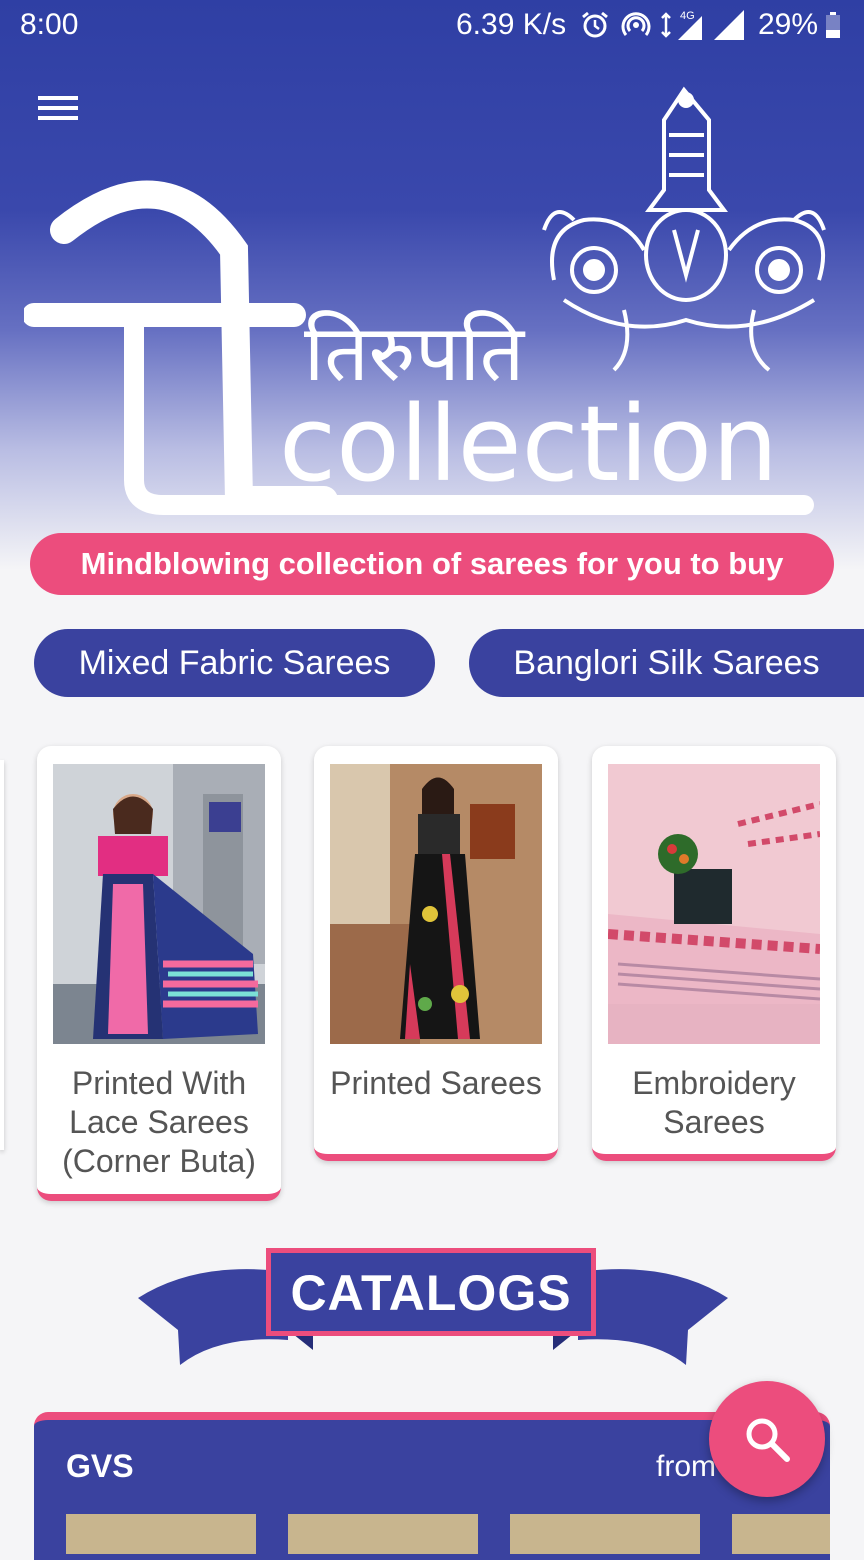  I want to click on category-label: Printed Sarees, so click(436, 1083).